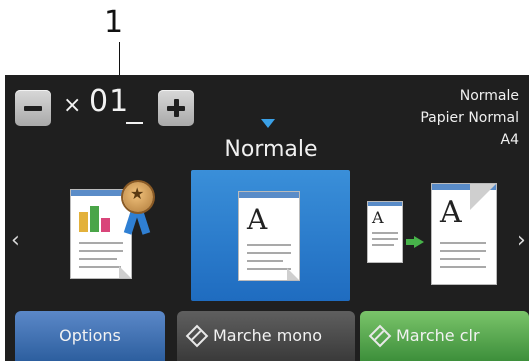 Image resolution: width=529 pixels, height=361 pixels. What do you see at coordinates (109, 102) in the screenshot?
I see `copy-count: 01` at bounding box center [109, 102].